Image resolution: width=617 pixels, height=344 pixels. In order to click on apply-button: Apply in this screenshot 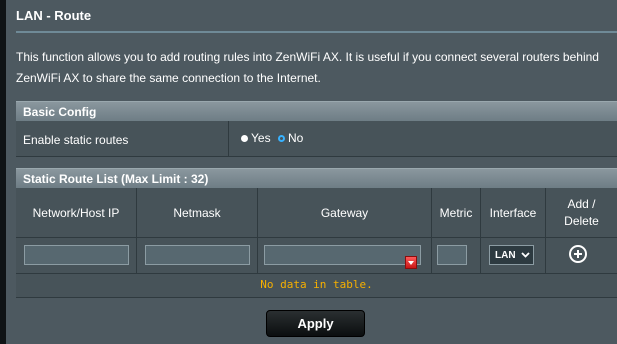, I will do `click(315, 323)`.